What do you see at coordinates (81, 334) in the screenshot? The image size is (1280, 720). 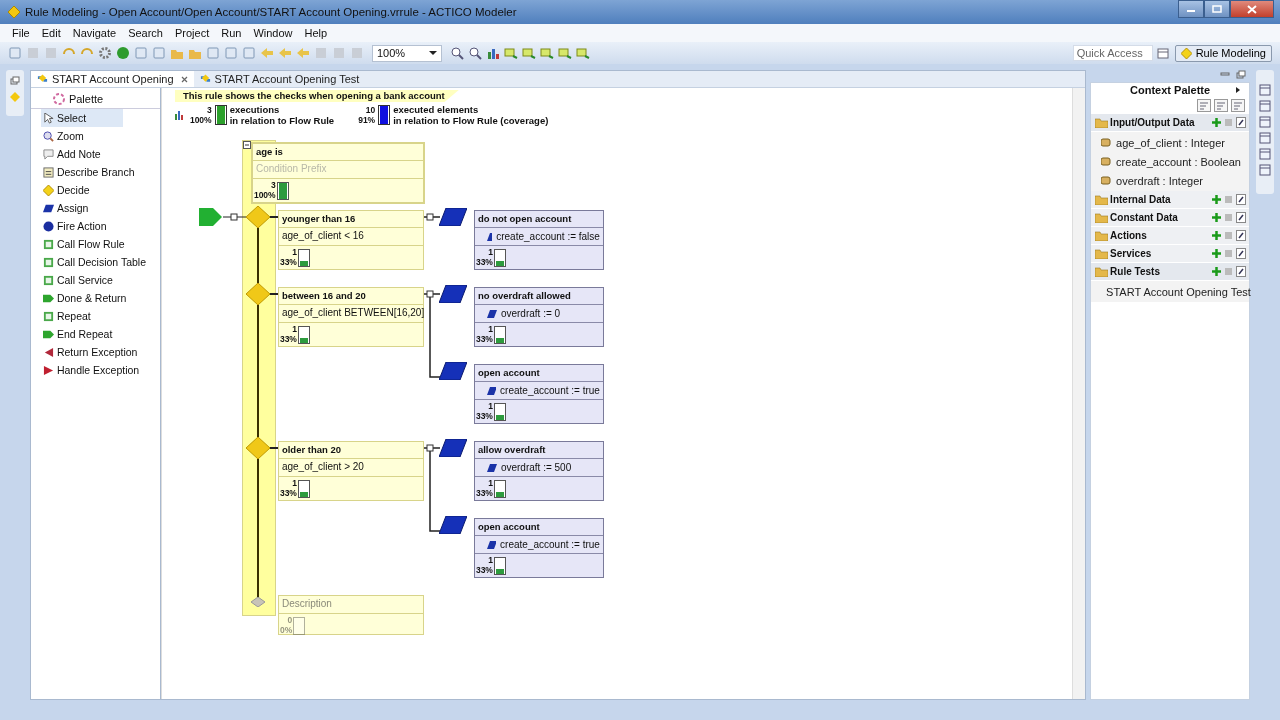 I see `palette-item: End Repeat` at bounding box center [81, 334].